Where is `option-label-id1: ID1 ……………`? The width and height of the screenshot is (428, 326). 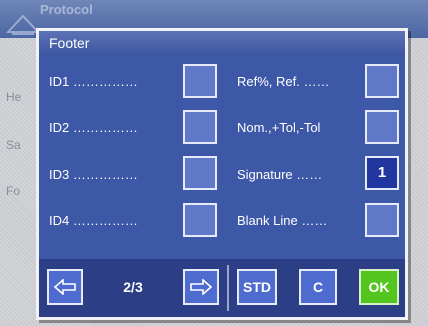 option-label-id1: ID1 …………… is located at coordinates (93, 81).